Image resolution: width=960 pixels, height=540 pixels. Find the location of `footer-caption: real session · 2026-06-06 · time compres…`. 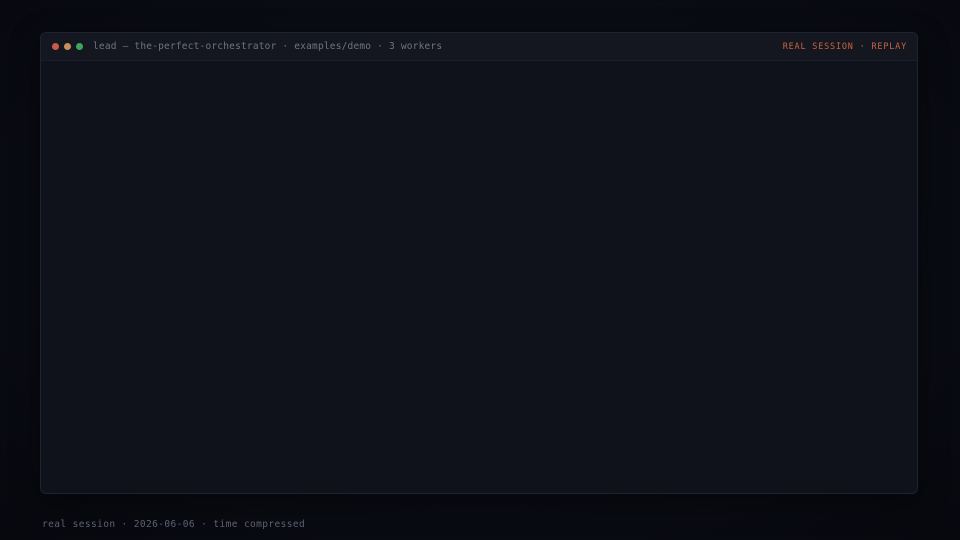

footer-caption: real session · 2026-06-06 · time compres… is located at coordinates (174, 524).